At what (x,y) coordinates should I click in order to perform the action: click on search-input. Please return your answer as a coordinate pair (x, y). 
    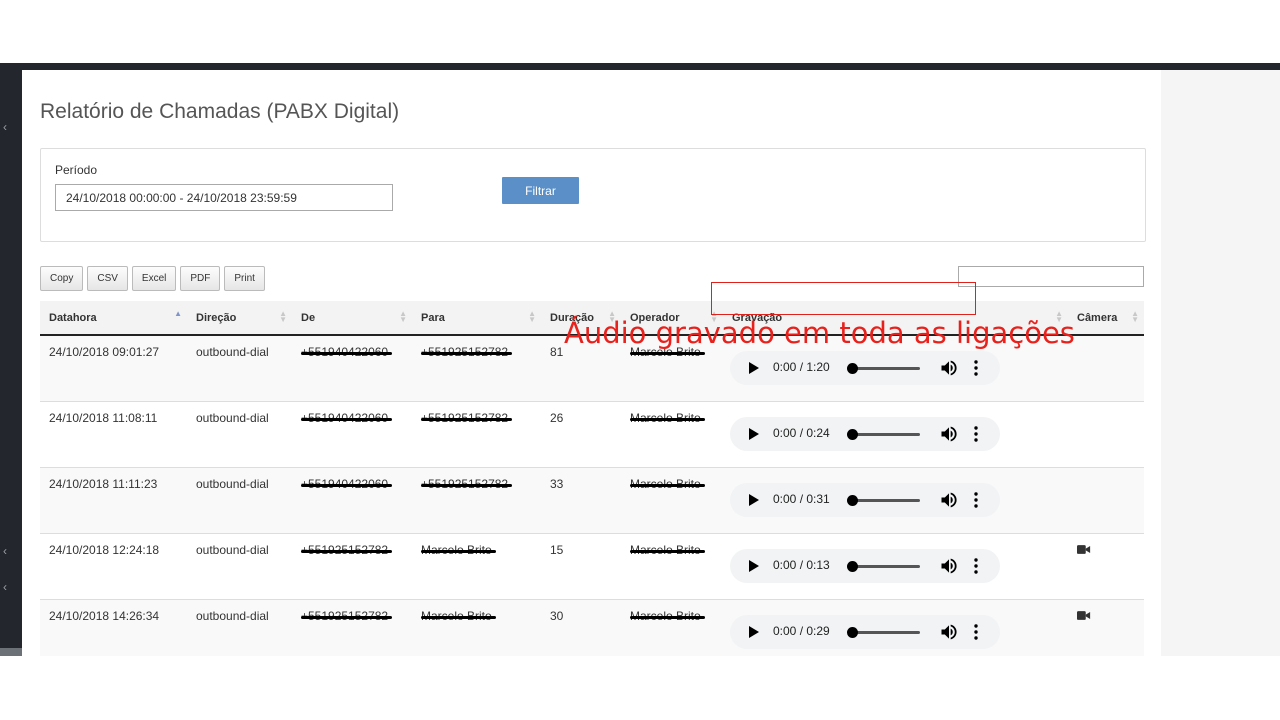
    Looking at the image, I should click on (1051, 276).